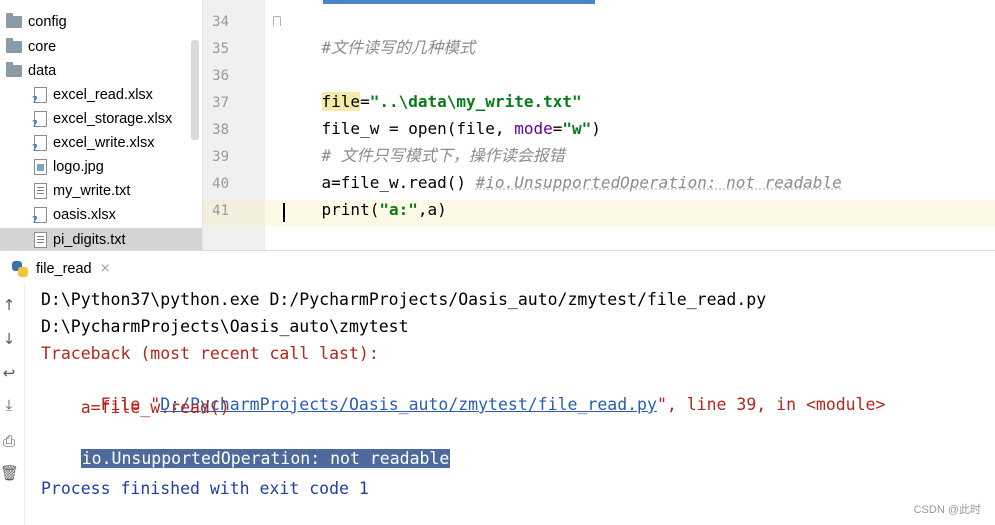 This screenshot has height=525, width=995. I want to click on console-cwd-line: D:\PycharmProjects\Oasis_auto\zmytest, so click(225, 326).